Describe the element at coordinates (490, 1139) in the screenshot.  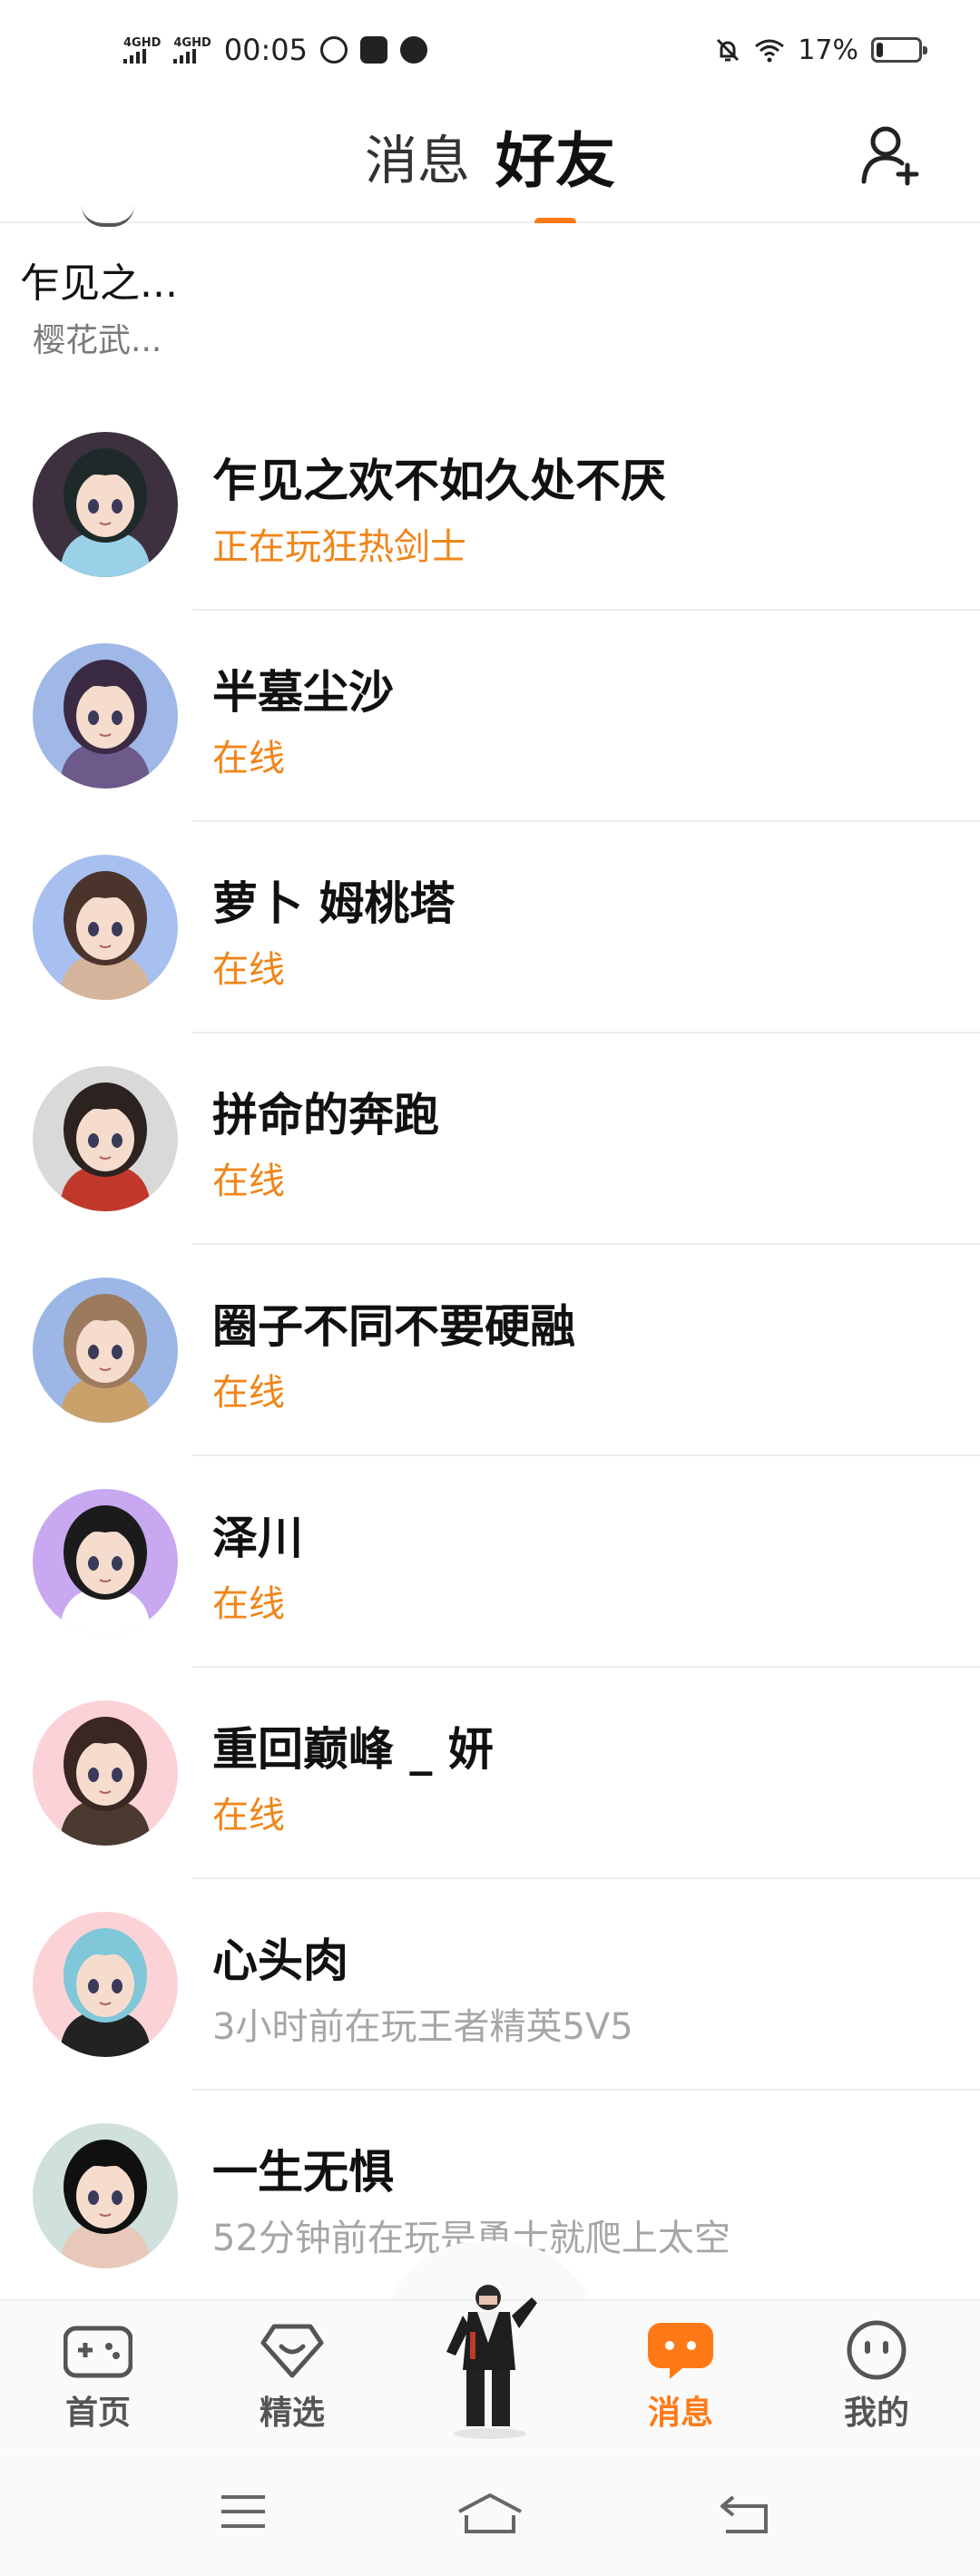
I see `friend-row: 拼命的奔跑 在线` at that location.